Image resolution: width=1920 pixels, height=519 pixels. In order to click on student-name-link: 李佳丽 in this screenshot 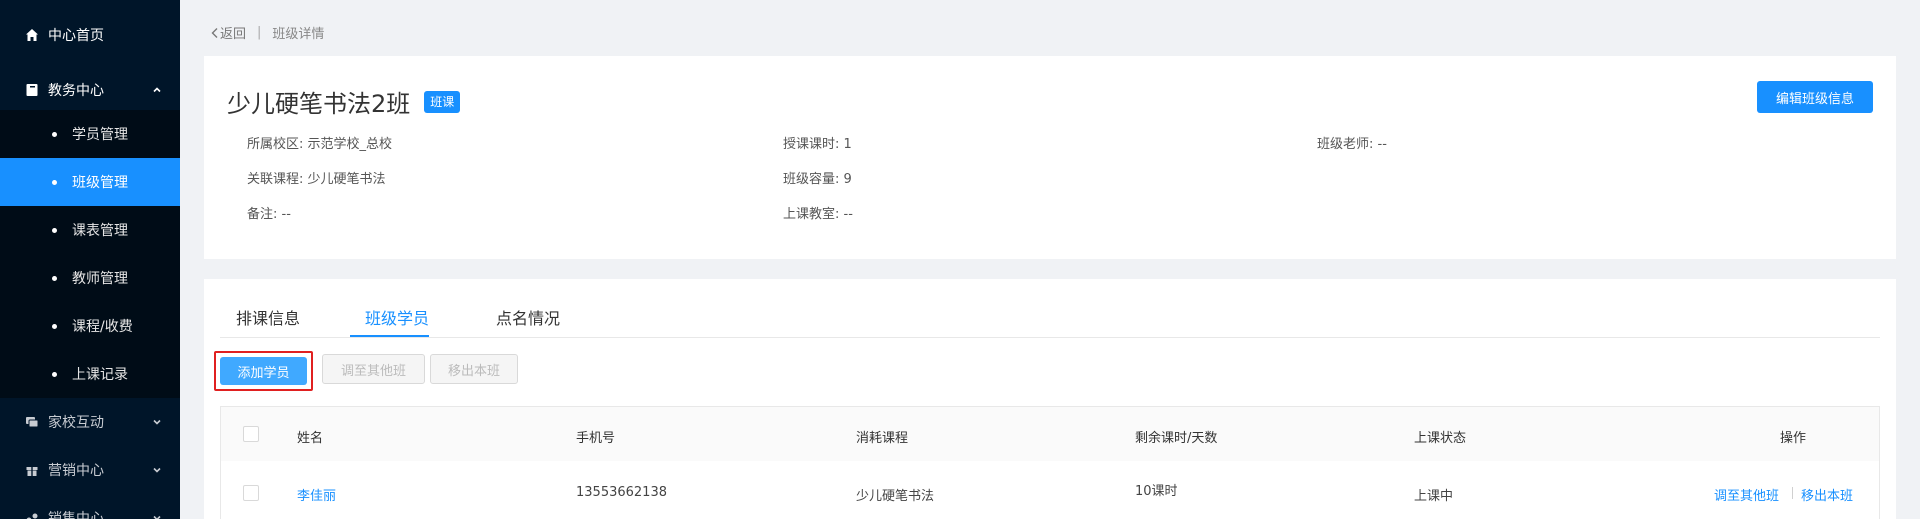, I will do `click(316, 494)`.